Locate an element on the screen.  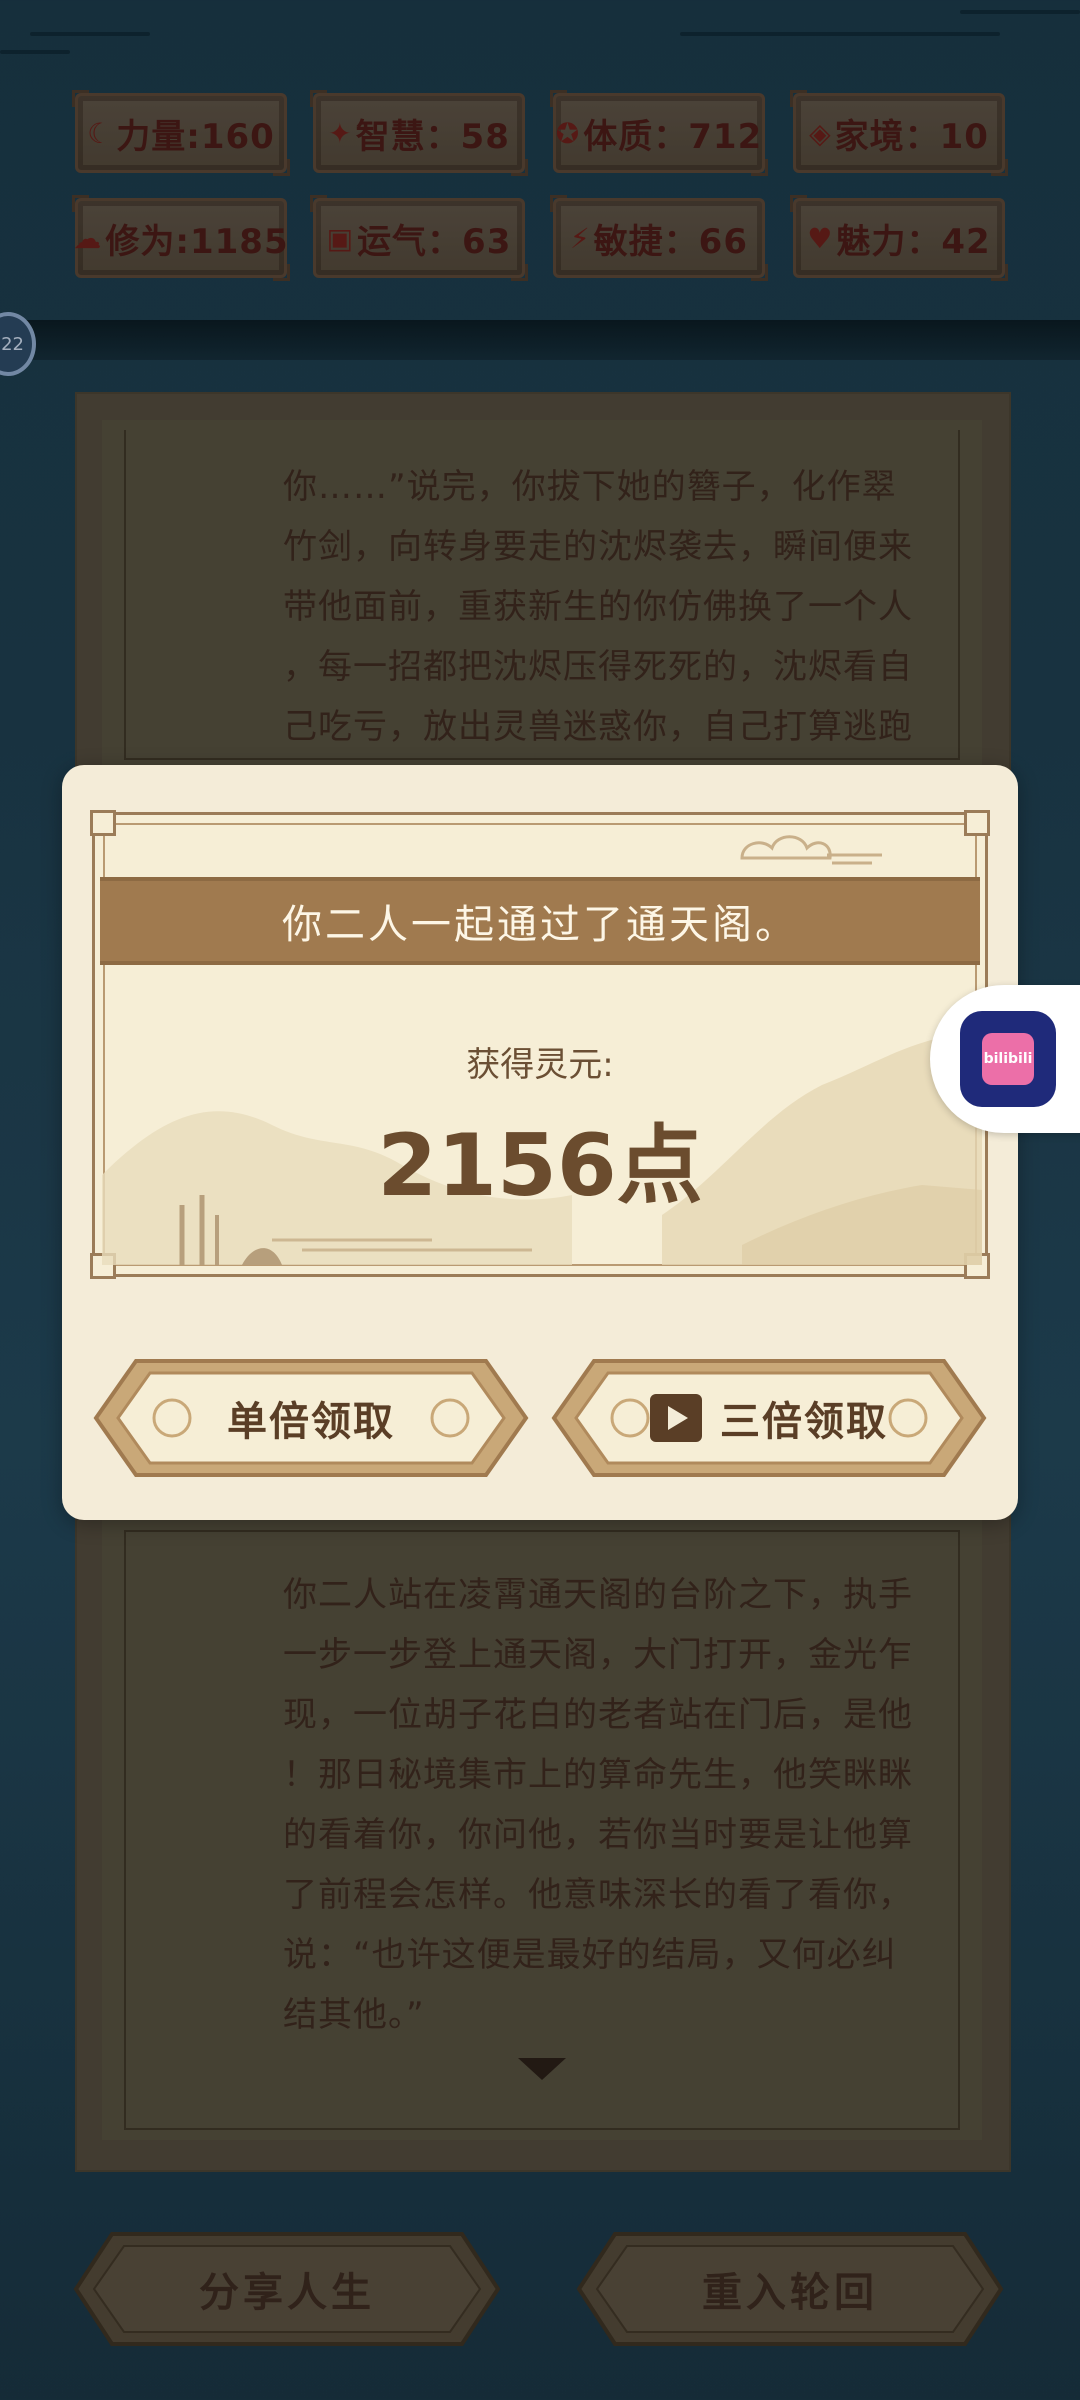
stat-wisdom: ✦ 智慧：58 is located at coordinates (419, 133).